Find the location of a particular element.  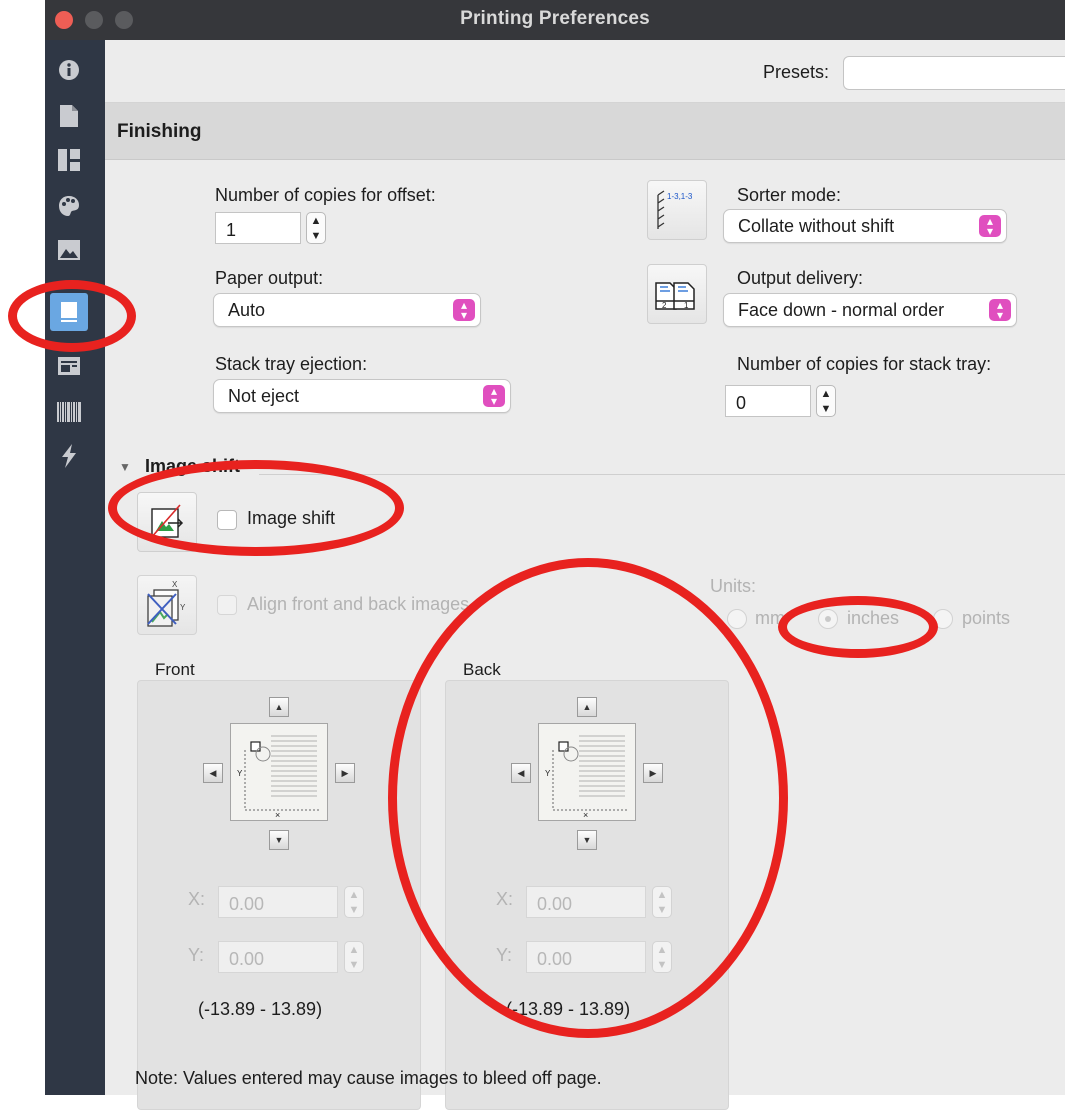

back-shift-down-button: ▼ is located at coordinates (587, 840).